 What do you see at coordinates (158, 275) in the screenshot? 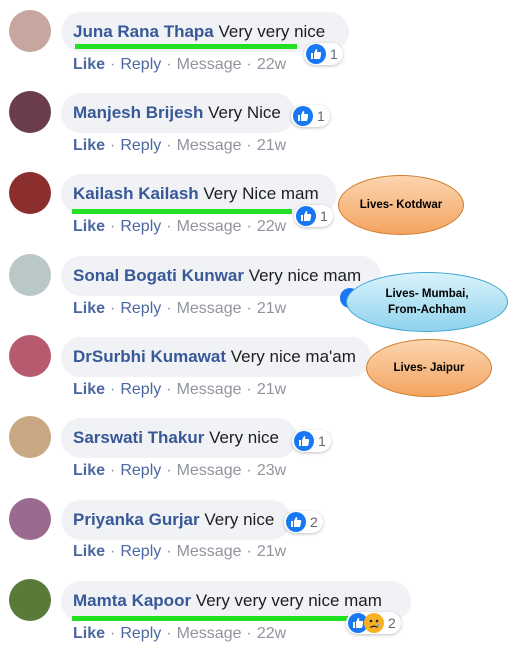
I see `comment-author: Sonal Bogati Kunwar` at bounding box center [158, 275].